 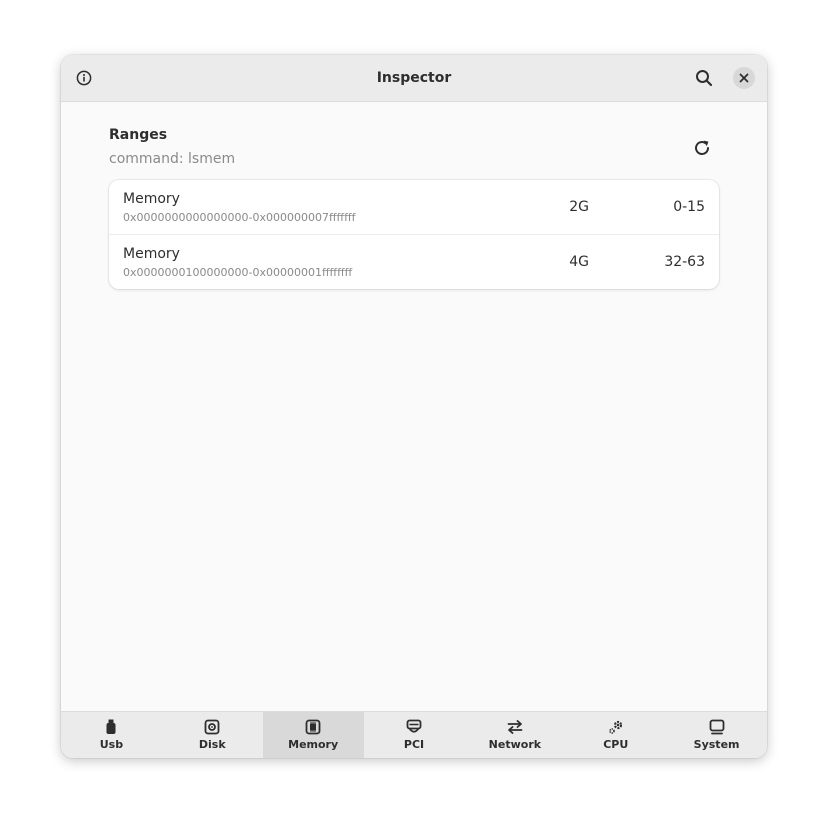 What do you see at coordinates (684, 262) in the screenshot?
I see `range-nodes: 32-63` at bounding box center [684, 262].